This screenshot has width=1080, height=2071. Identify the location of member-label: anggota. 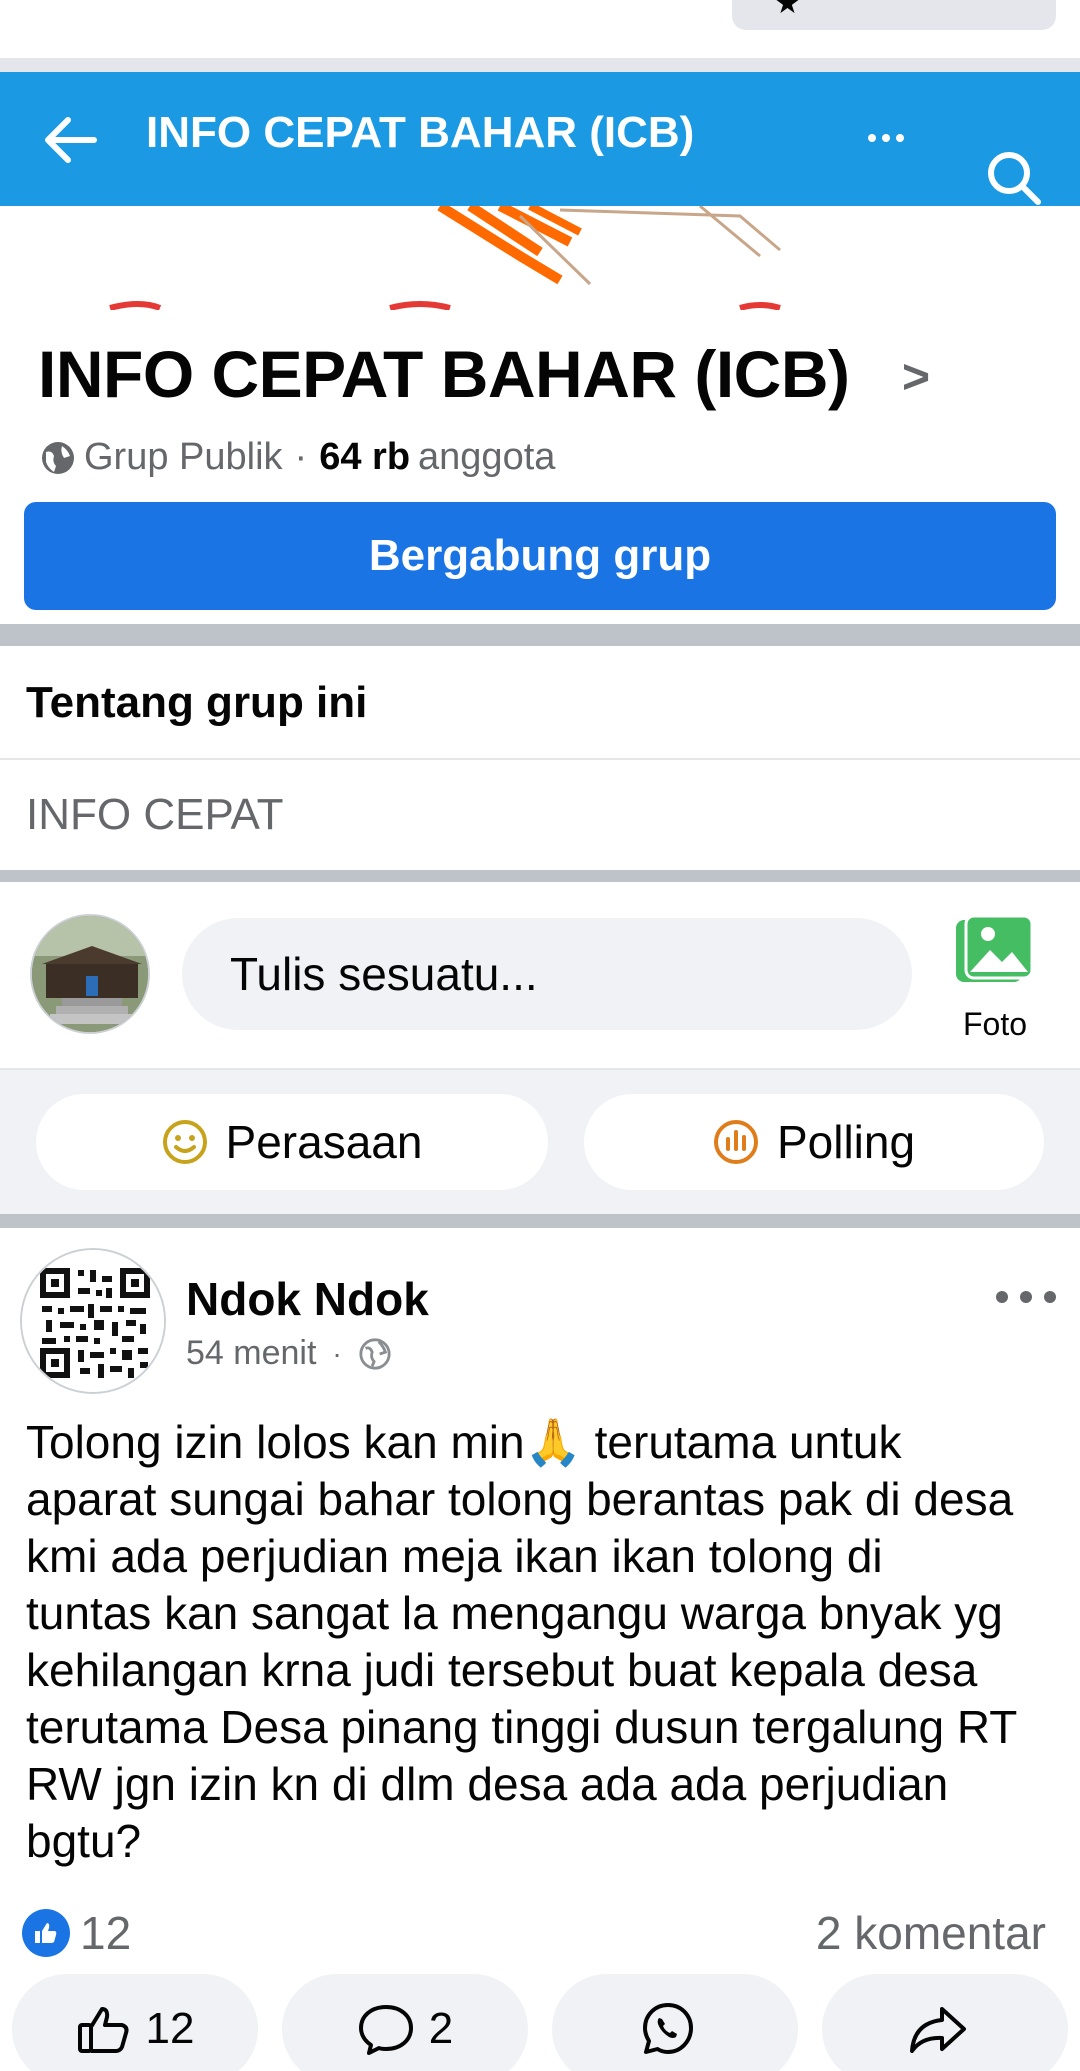
(487, 457).